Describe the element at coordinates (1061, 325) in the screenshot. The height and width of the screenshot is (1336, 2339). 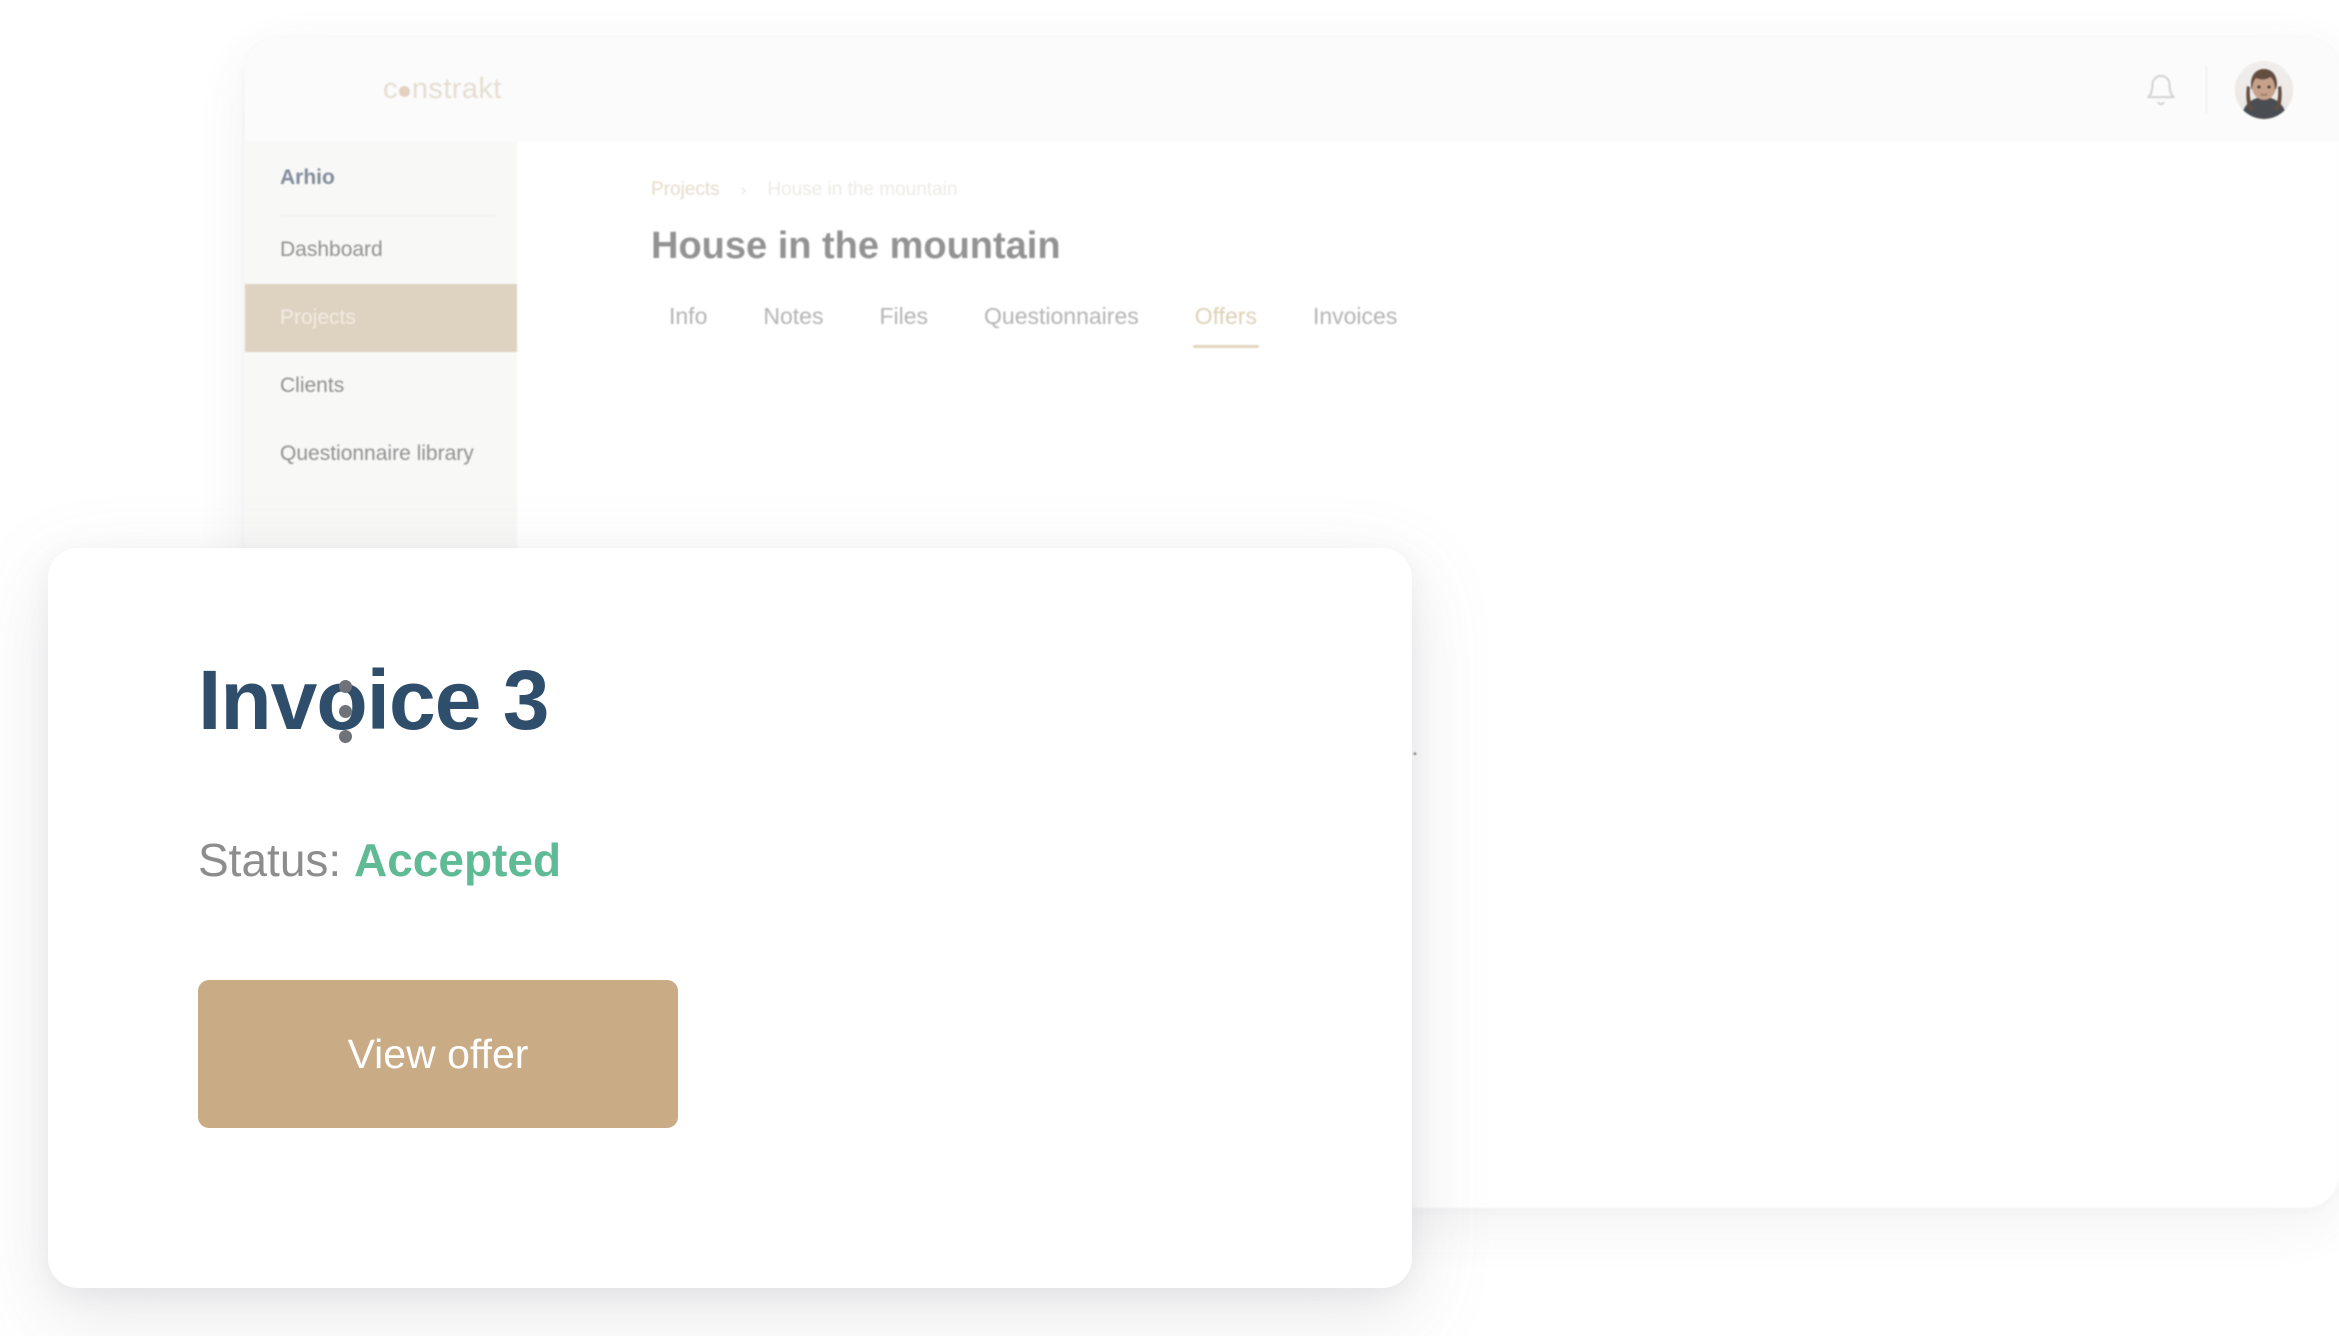
I see `tab-questionnaires: Questionnaires` at that location.